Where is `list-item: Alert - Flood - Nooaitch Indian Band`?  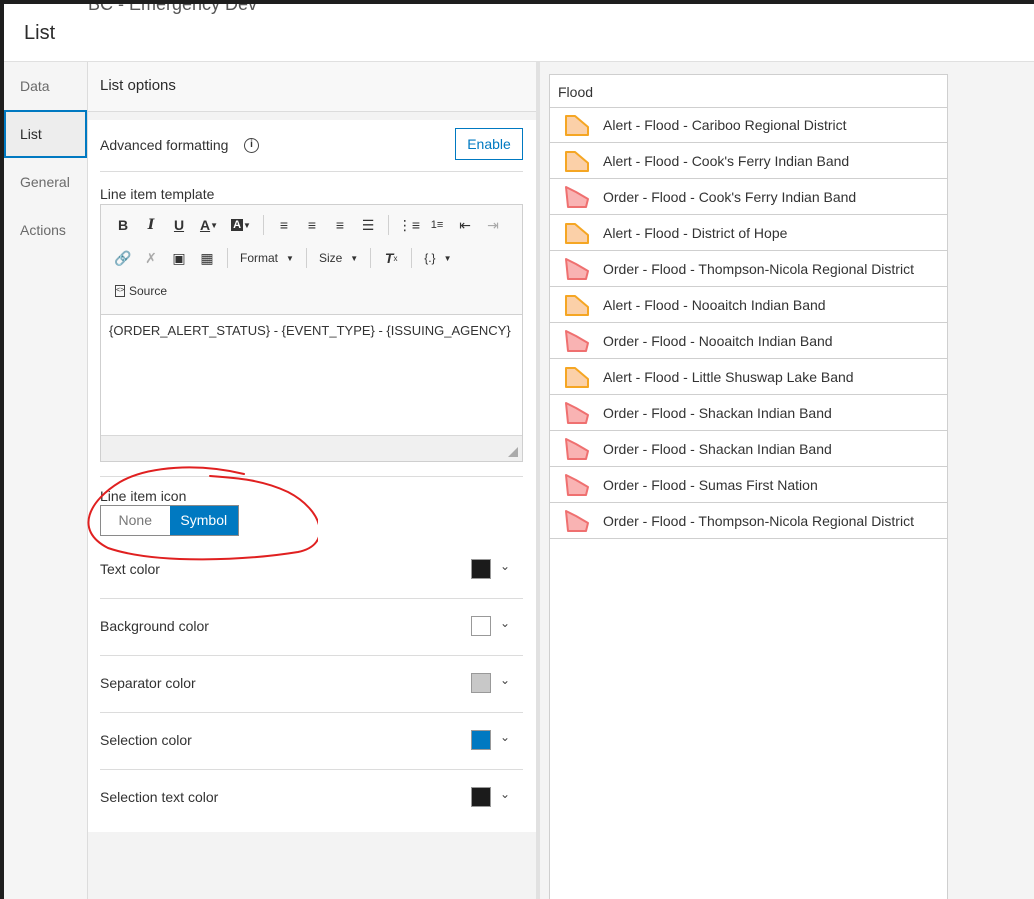 list-item: Alert - Flood - Nooaitch Indian Band is located at coordinates (748, 305).